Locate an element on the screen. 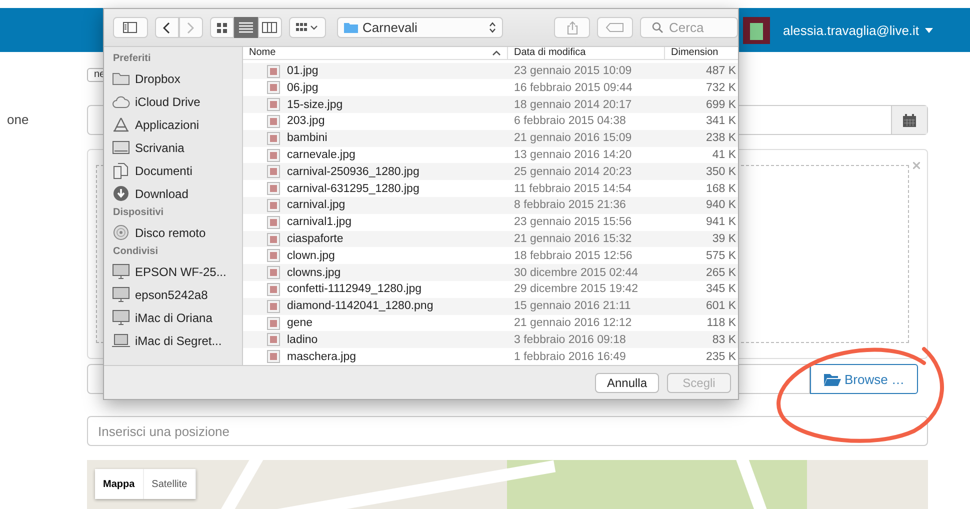  sidebar-item: iMac di Oriana is located at coordinates (177, 317).